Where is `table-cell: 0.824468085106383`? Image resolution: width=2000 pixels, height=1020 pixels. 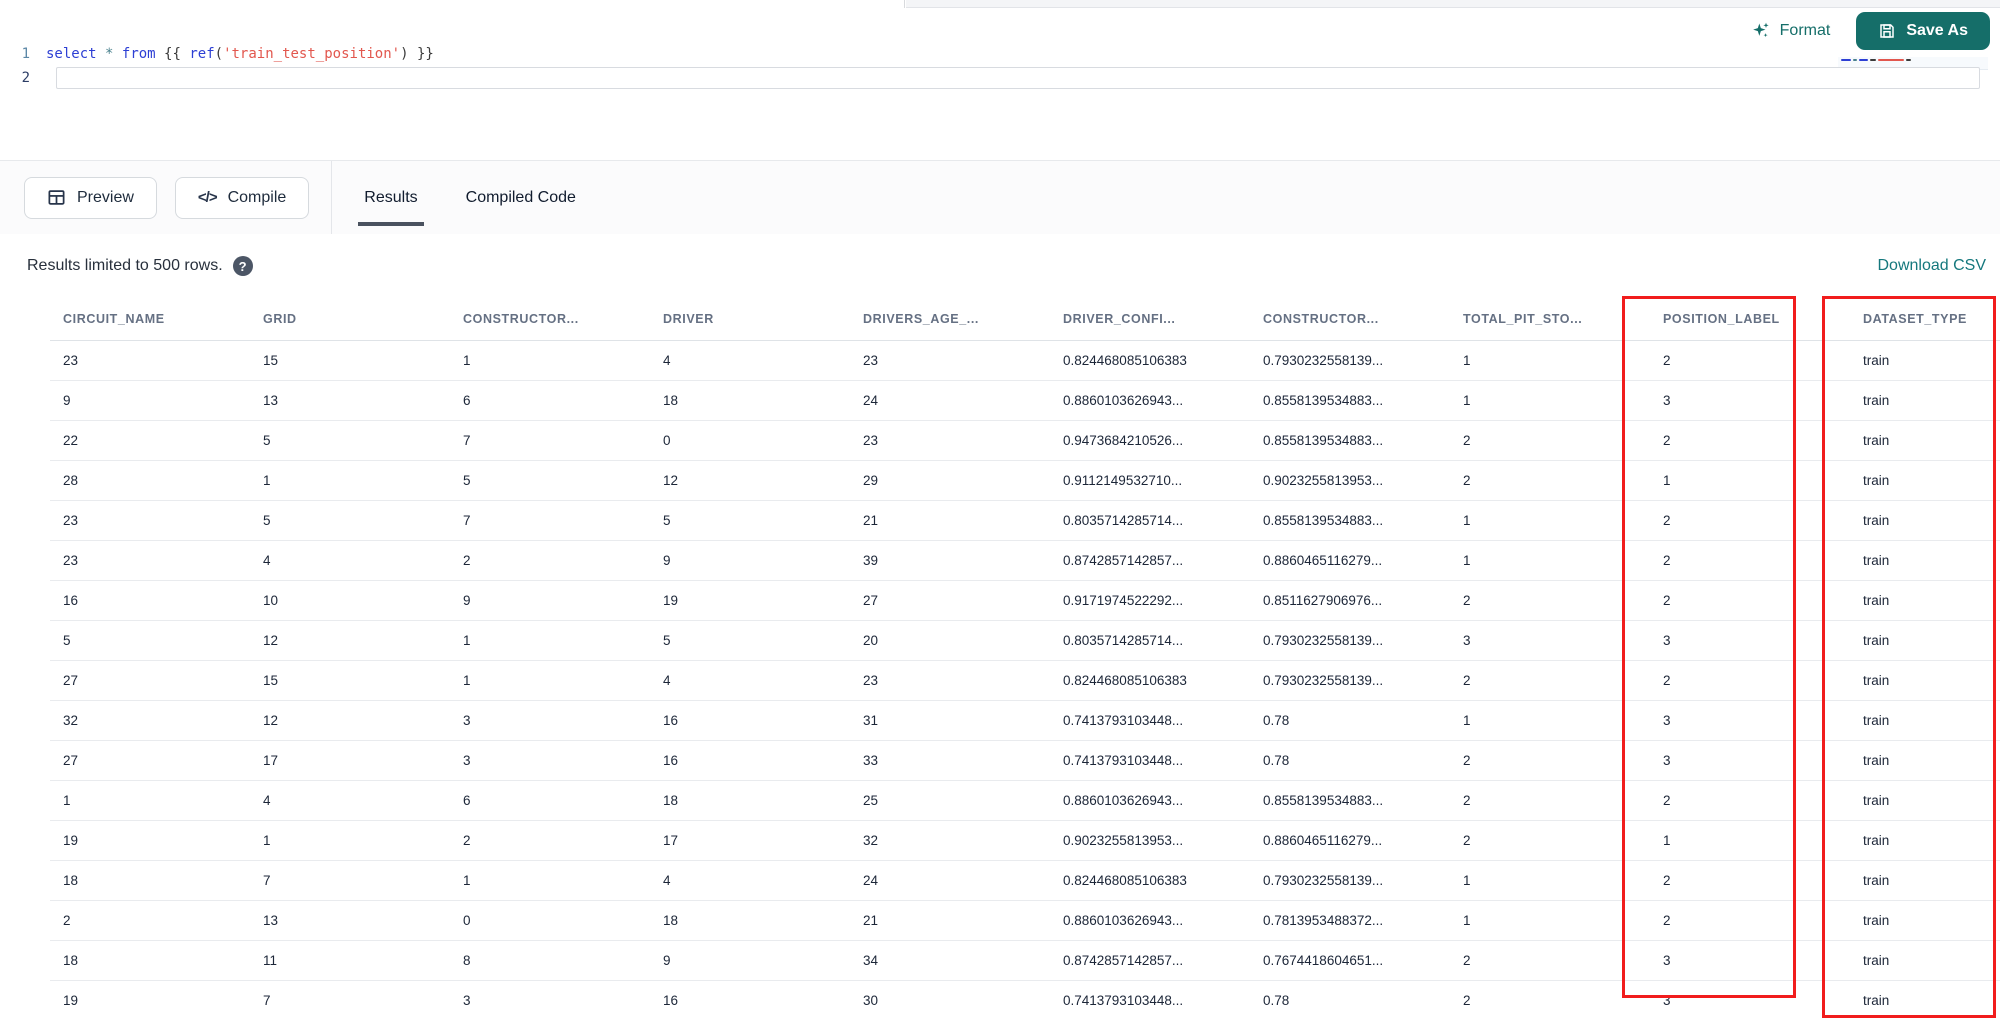
table-cell: 0.824468085106383 is located at coordinates (1150, 360).